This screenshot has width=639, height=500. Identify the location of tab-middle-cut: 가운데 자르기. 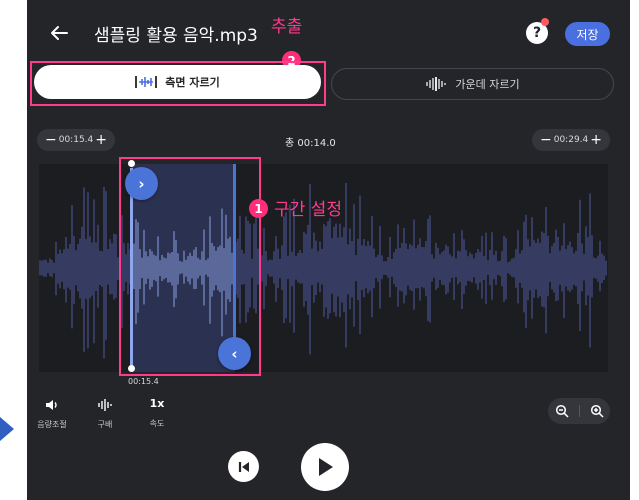
(472, 84).